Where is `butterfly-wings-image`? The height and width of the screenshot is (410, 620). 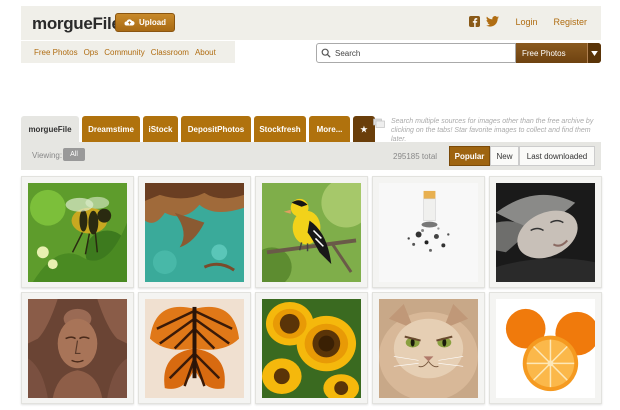 butterfly-wings-image is located at coordinates (194, 348).